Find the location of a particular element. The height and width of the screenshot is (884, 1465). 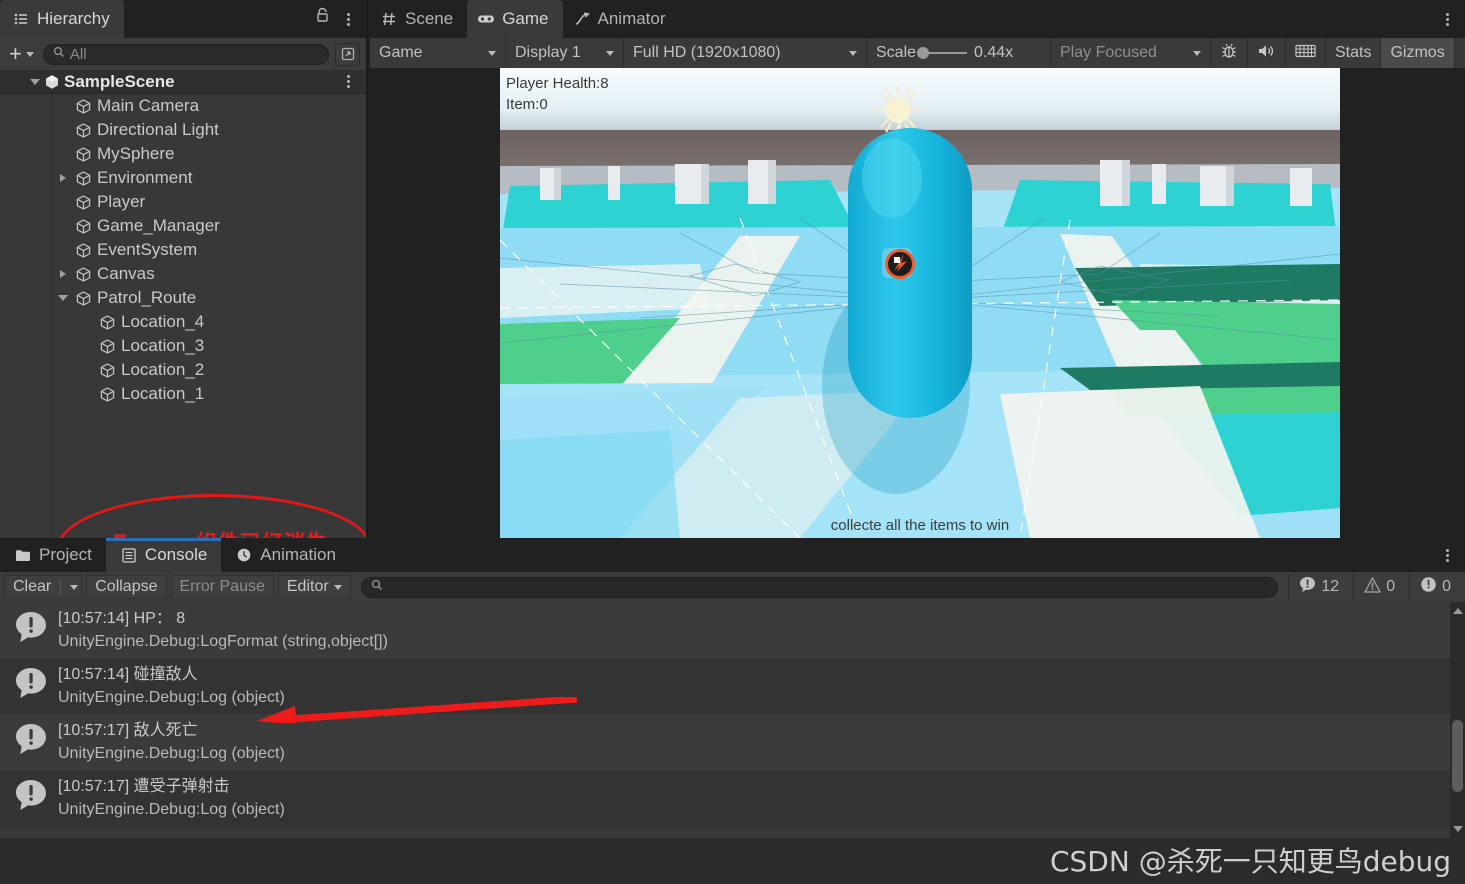

error-counter: 0 is located at coordinates (1435, 587).